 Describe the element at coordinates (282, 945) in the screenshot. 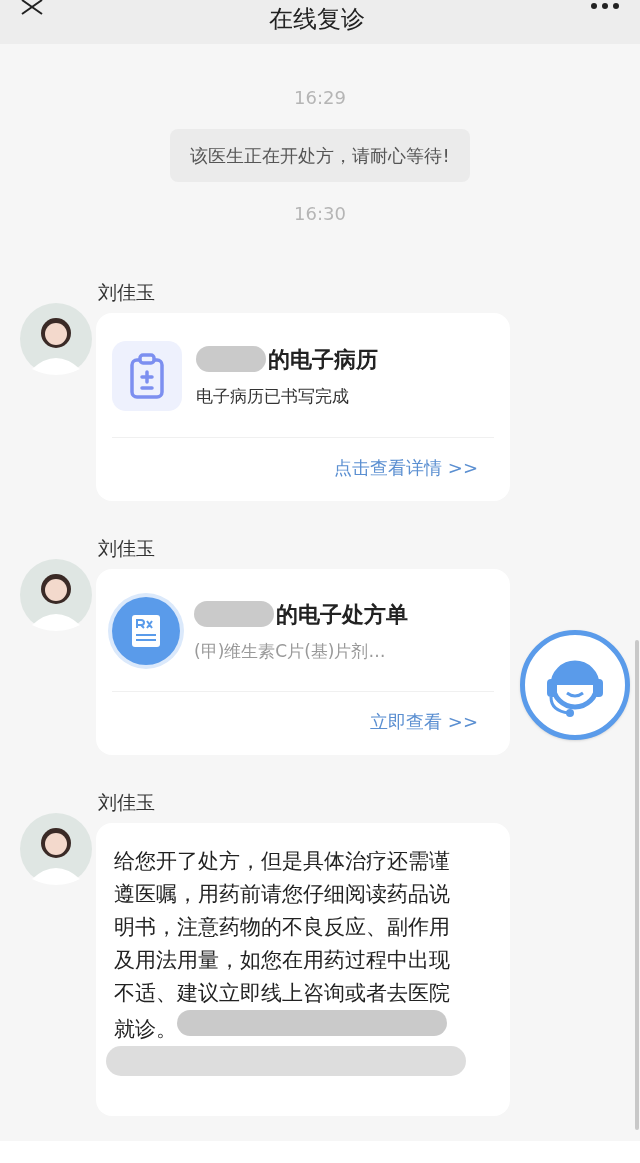

I see `message-text: 给您开了处方，但是具体治疗还需谨 遵医嘱，用药前请您仔细阅读药品说 明书，注意药物的不良反应、副作用 及用法用量，如您在用药过程中出现 不适、建议立即线上咨询或者去医院 就诊。` at that location.